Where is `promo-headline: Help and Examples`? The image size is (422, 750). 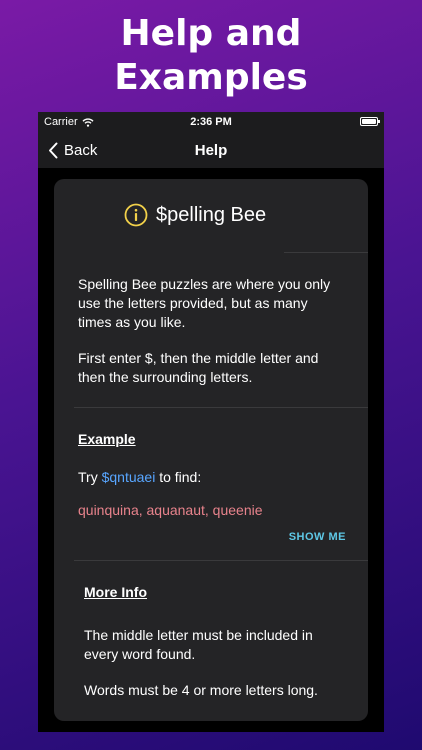 promo-headline: Help and Examples is located at coordinates (211, 56).